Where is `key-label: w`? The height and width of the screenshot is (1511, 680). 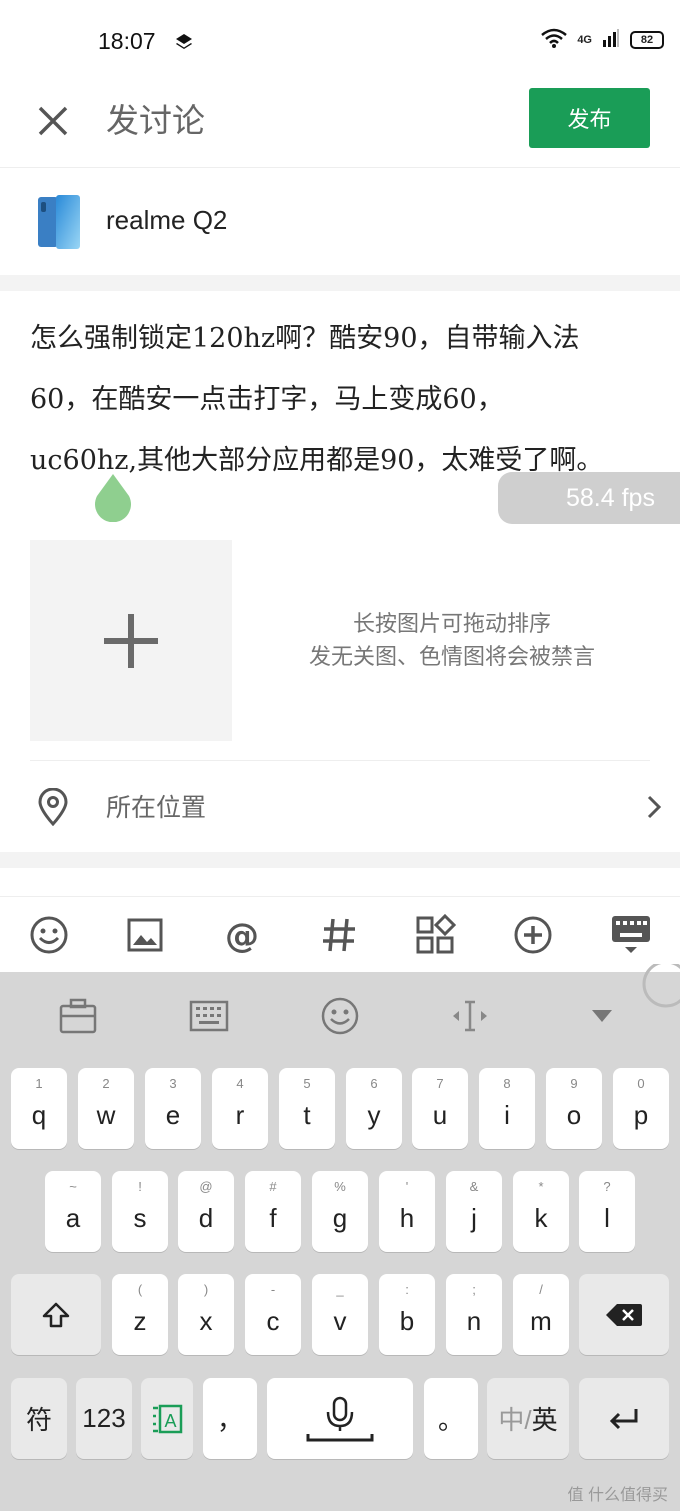
key-label: w is located at coordinates (106, 1115).